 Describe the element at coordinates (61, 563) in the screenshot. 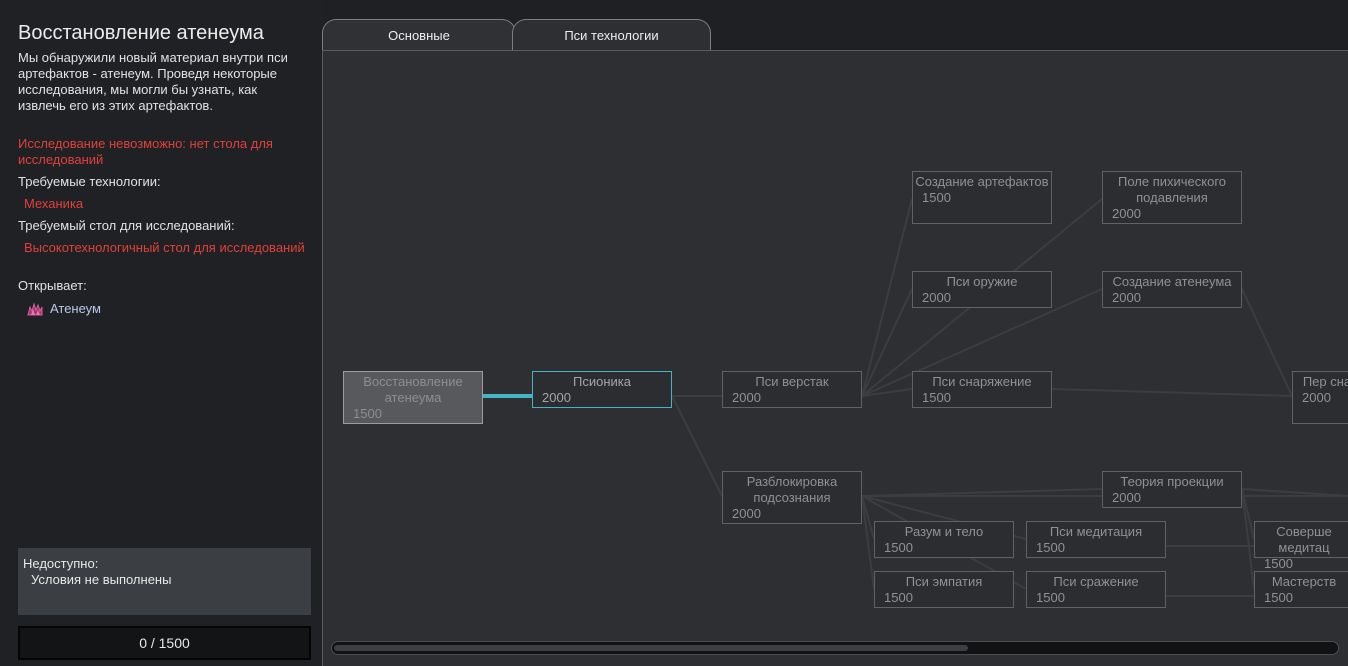

I see `status-title: Недоступно:` at that location.